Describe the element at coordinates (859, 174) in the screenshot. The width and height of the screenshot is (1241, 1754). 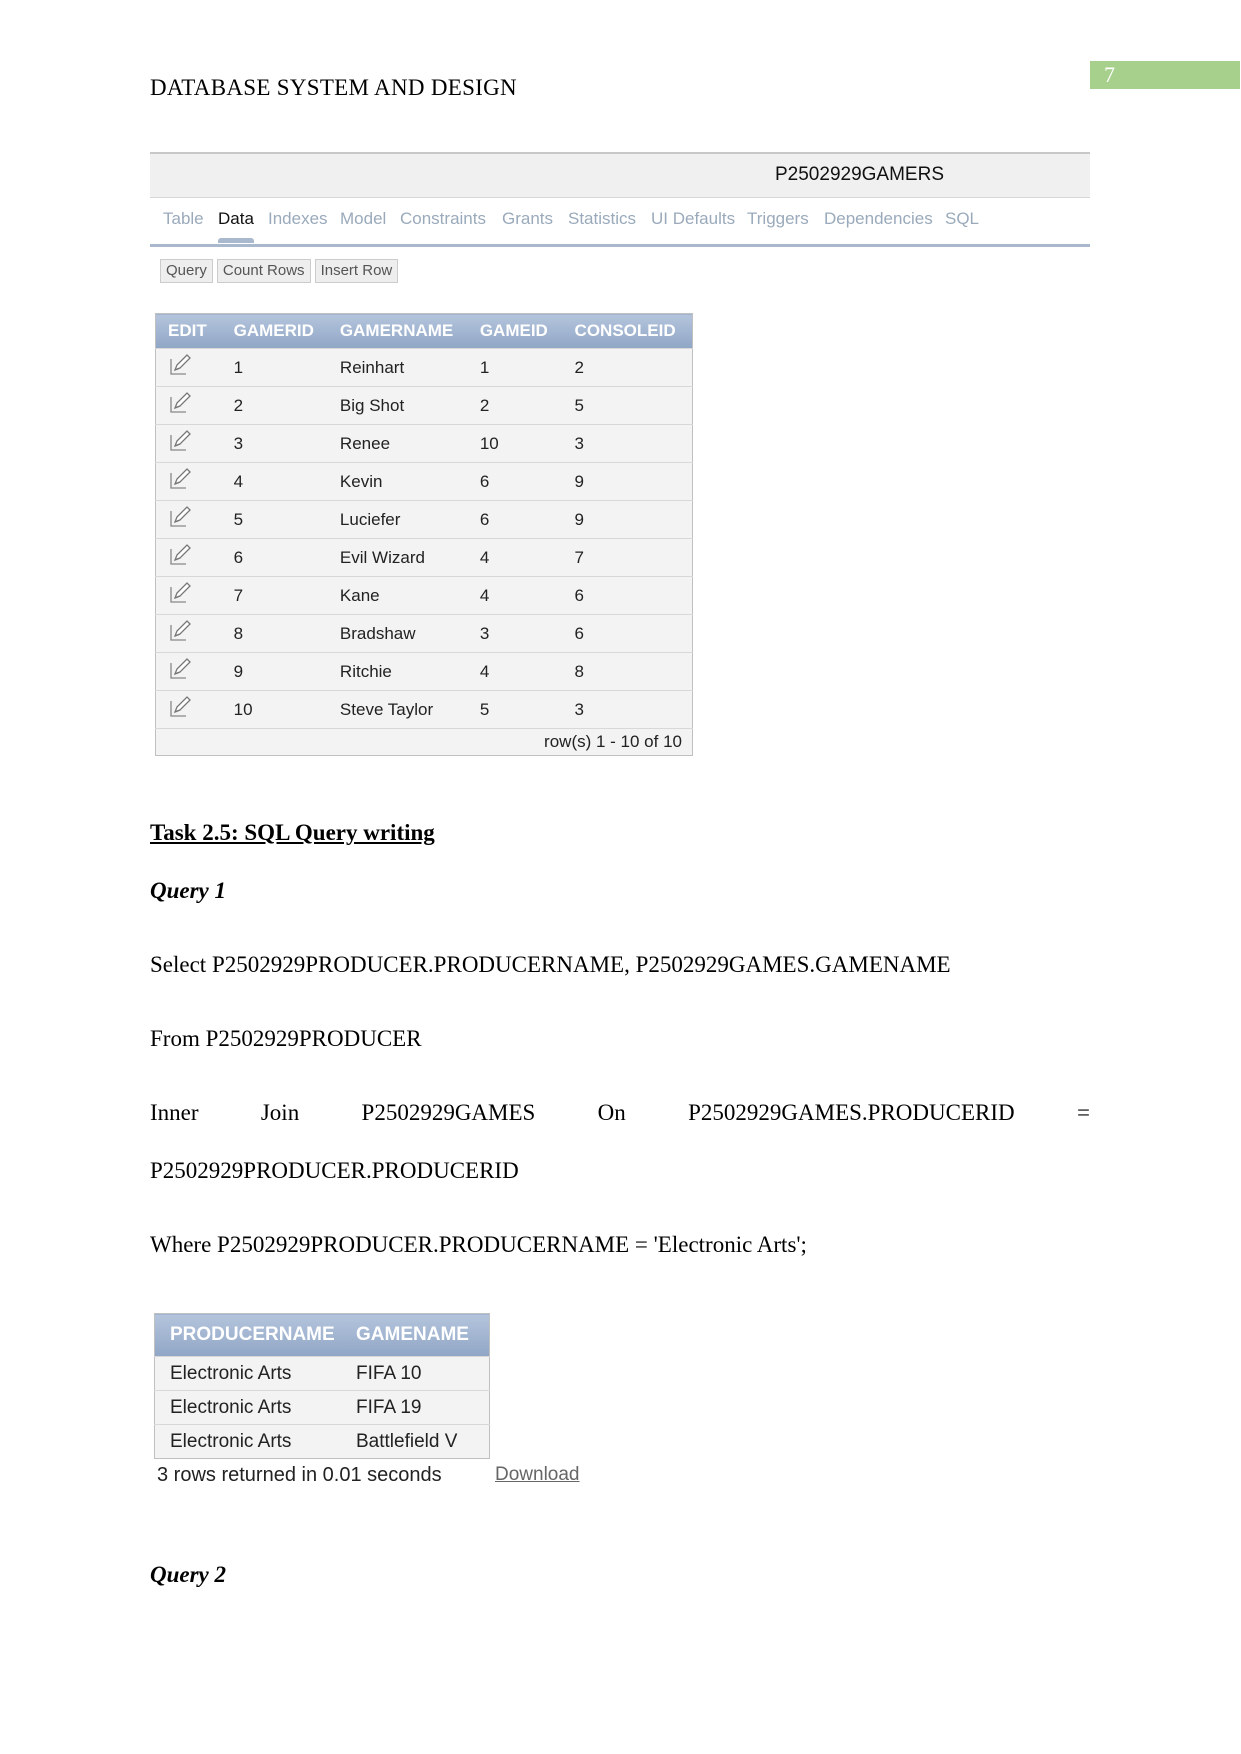
I see `object-title: P2502929GAMERS` at that location.